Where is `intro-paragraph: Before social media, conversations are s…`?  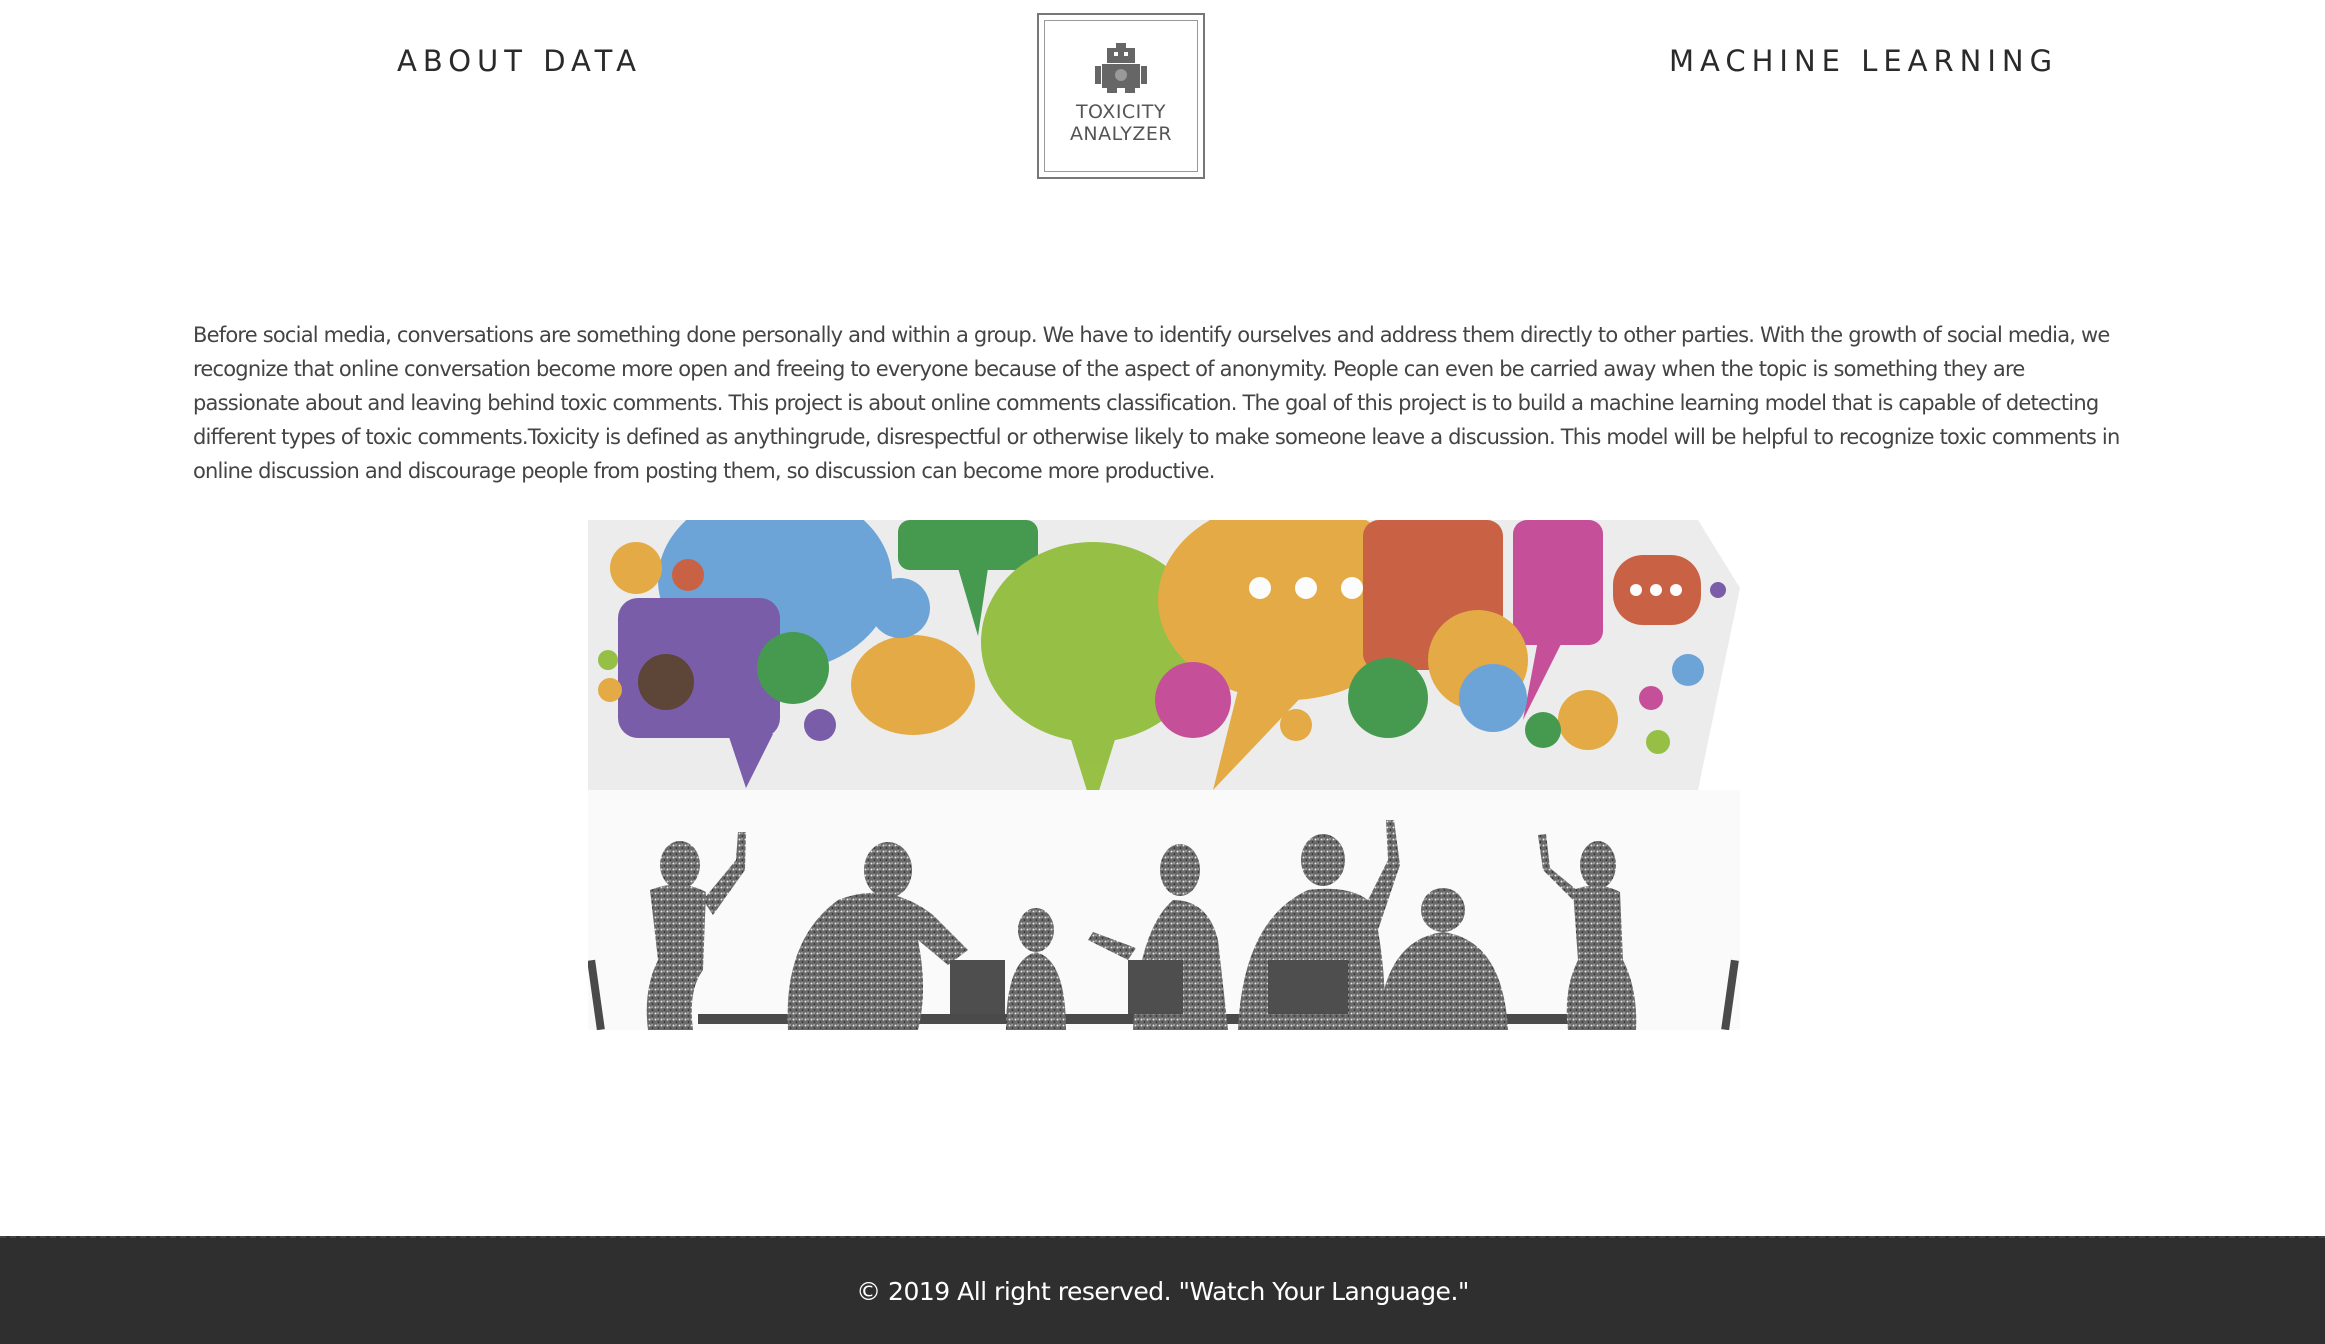
intro-paragraph: Before social media, conversations are s… is located at coordinates (1156, 403).